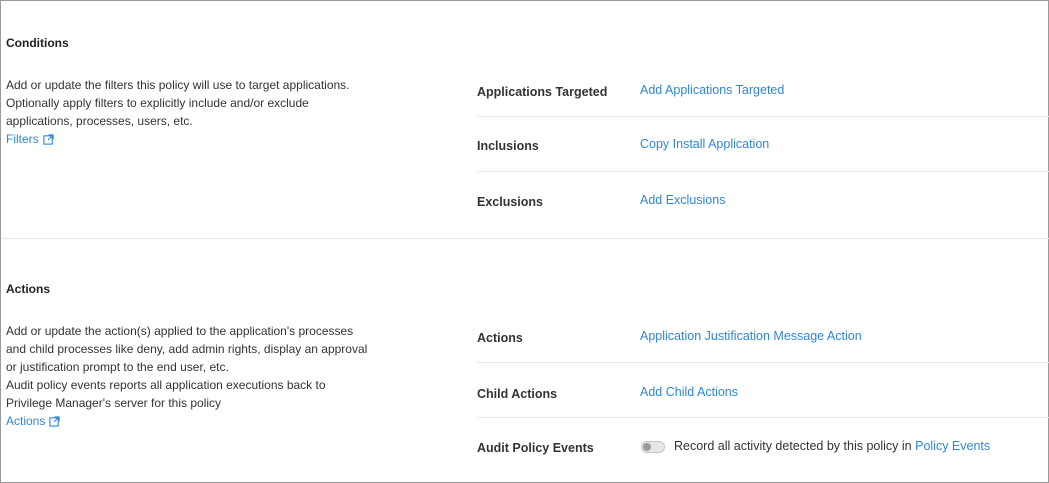 The width and height of the screenshot is (1049, 483). Describe the element at coordinates (653, 447) in the screenshot. I see `audit-policy-events-toggle` at that location.